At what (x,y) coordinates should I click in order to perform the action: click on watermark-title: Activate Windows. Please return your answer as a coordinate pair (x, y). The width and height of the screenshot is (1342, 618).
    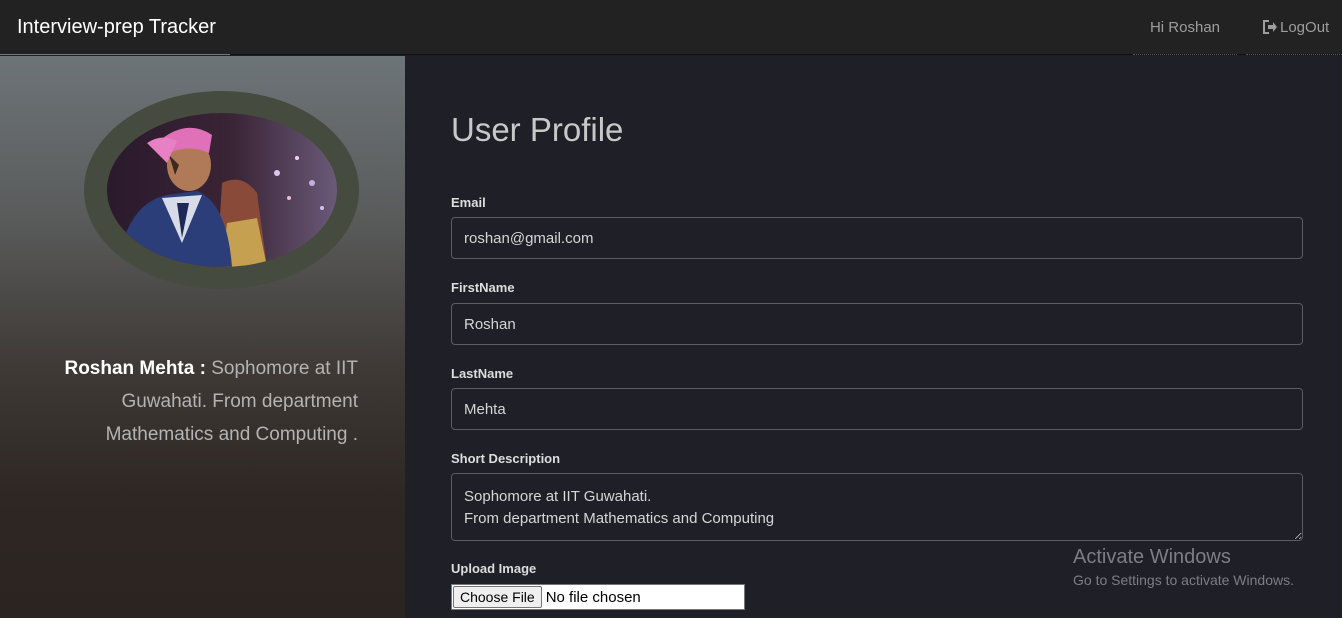
    Looking at the image, I should click on (1152, 557).